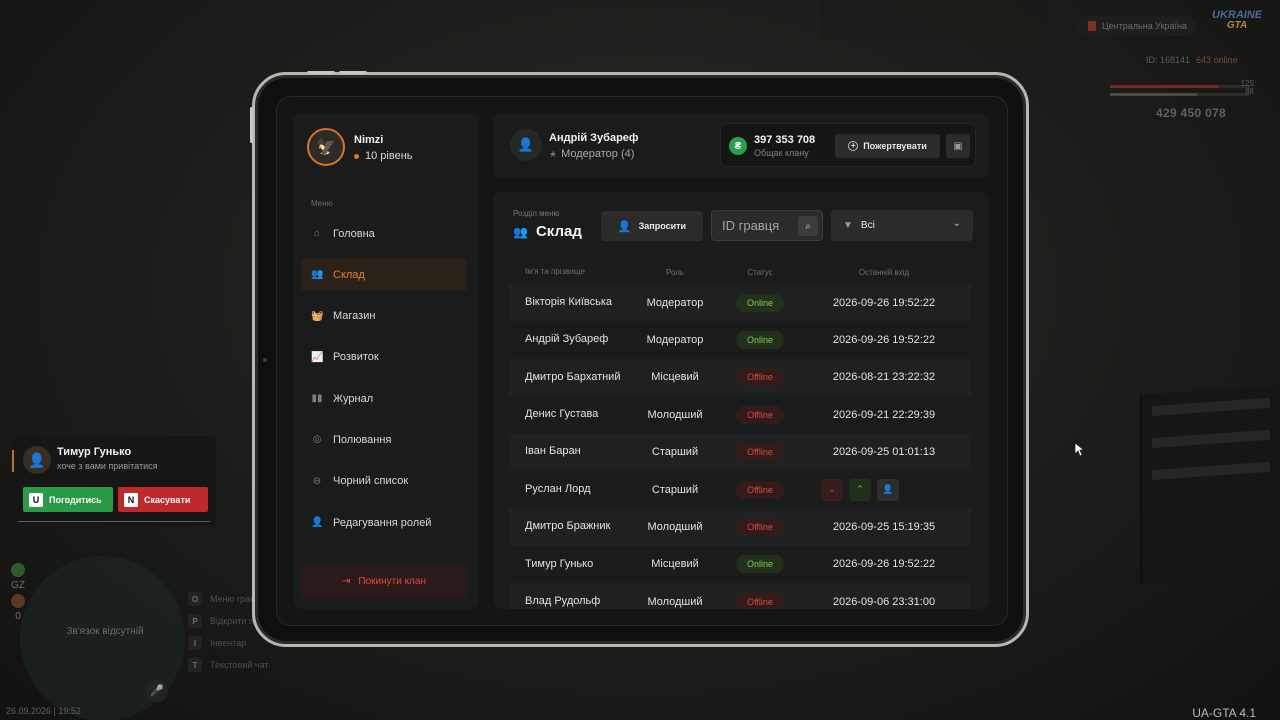  I want to click on fund-amount: 397 353 708, so click(785, 140).